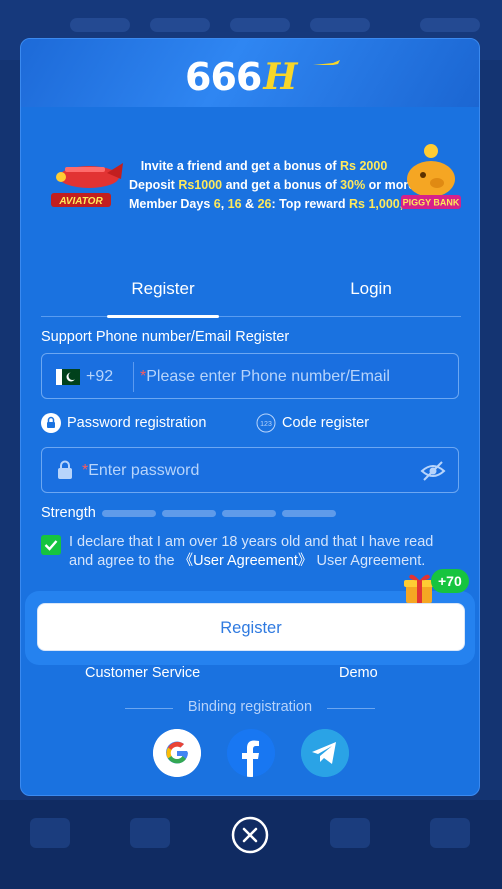 The width and height of the screenshot is (502, 889). I want to click on lock-circle-icon, so click(51, 423).